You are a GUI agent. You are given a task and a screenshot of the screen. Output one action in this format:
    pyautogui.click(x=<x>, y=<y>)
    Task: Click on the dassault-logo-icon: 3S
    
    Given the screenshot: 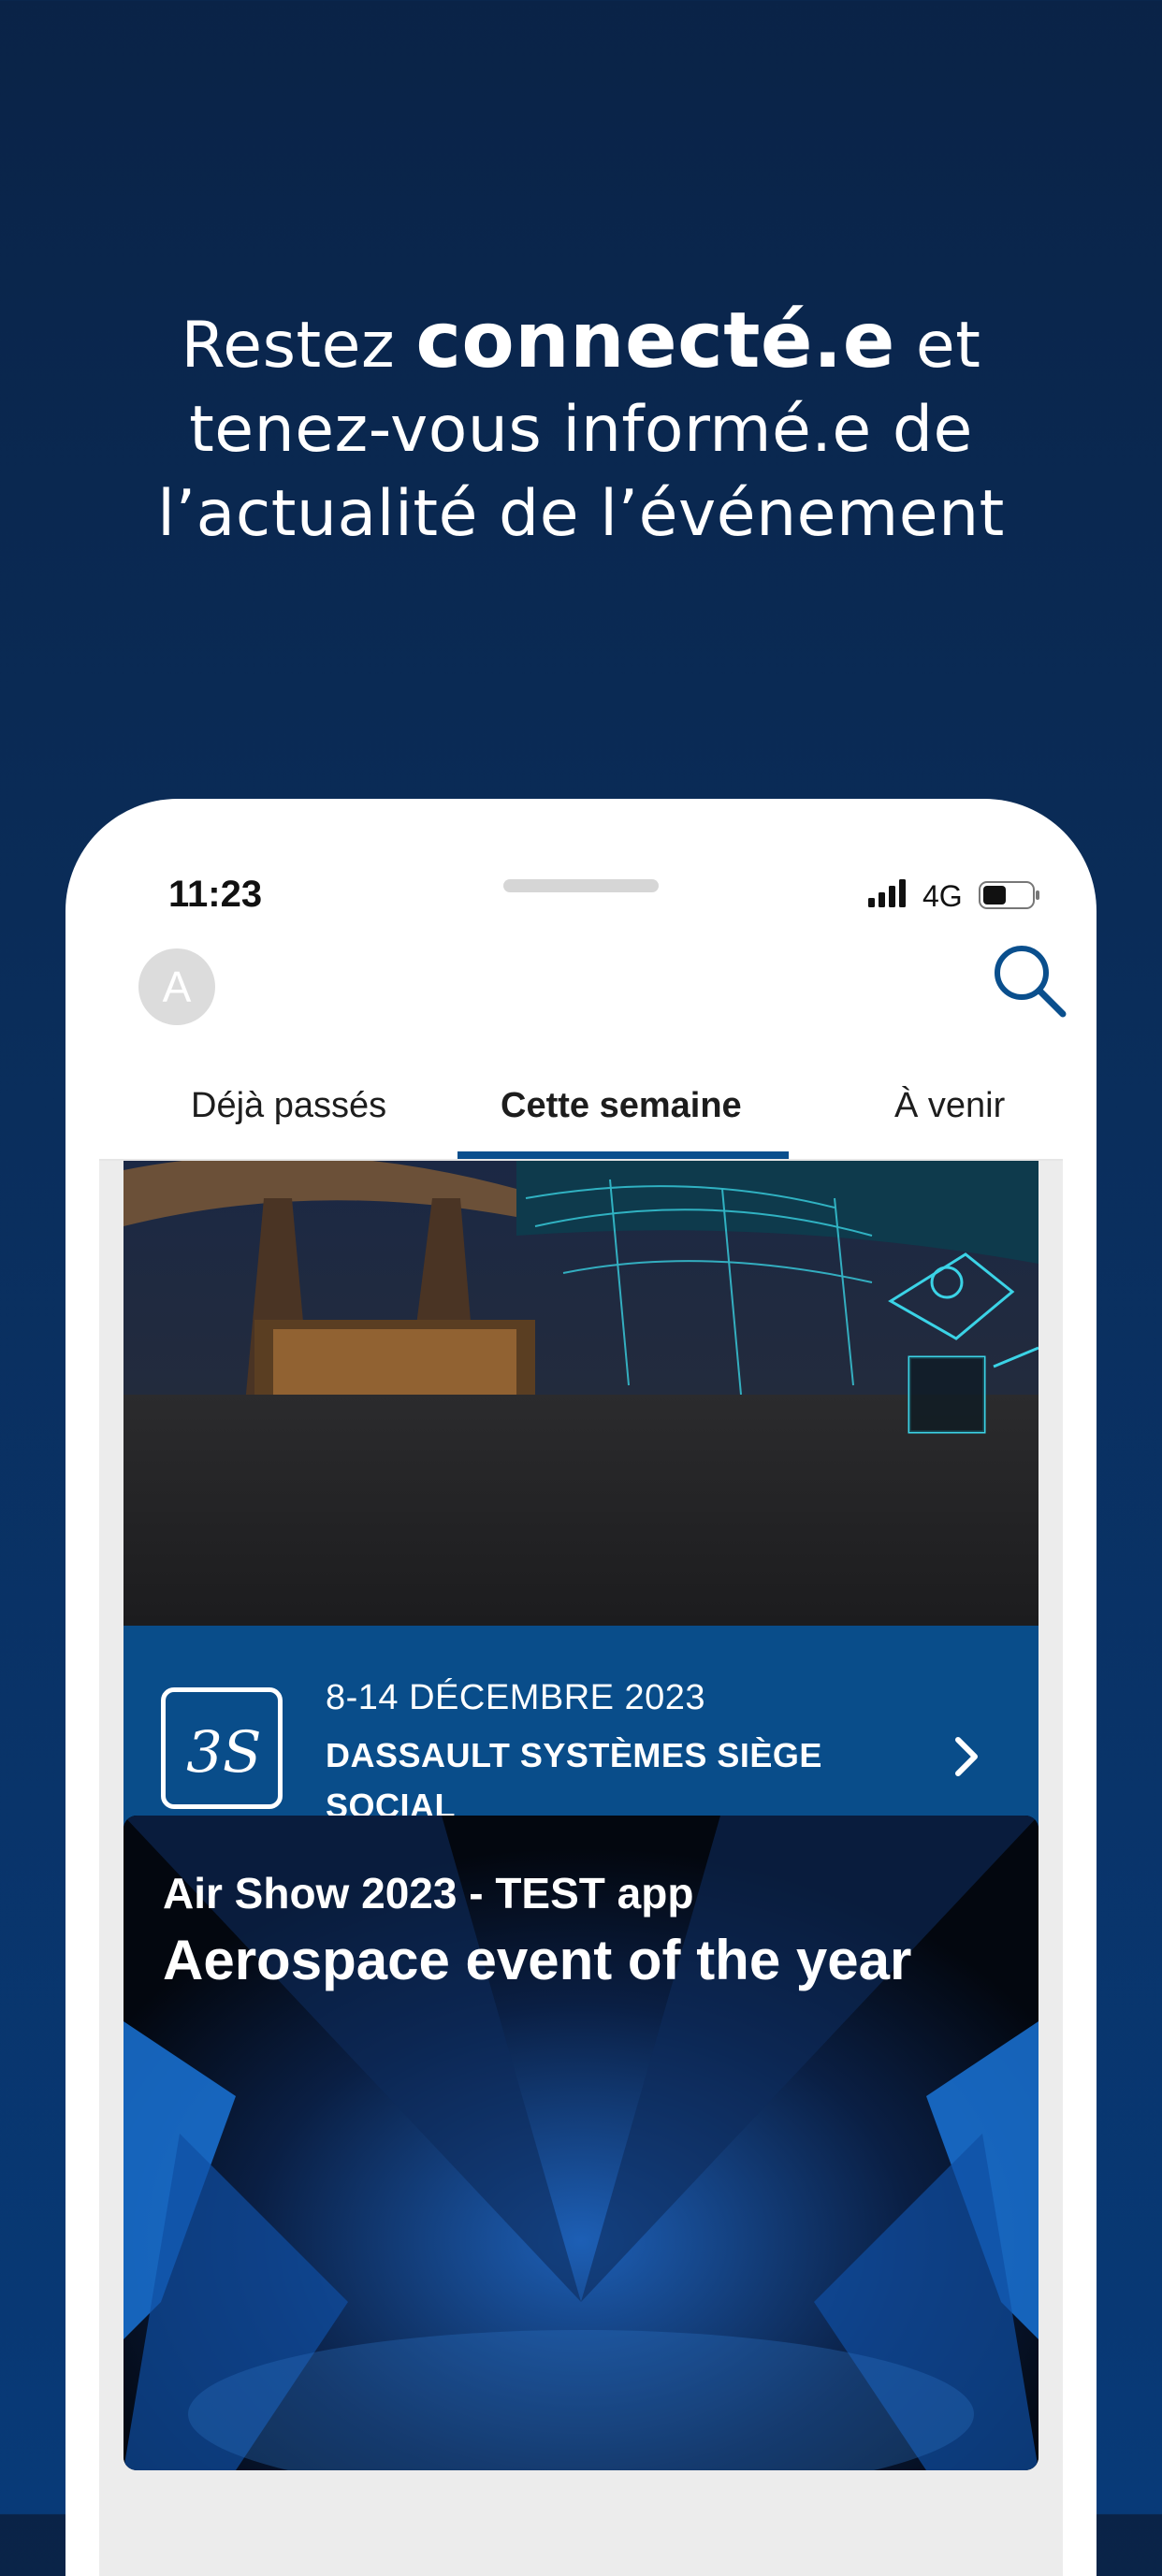 What is the action you would take?
    pyautogui.click(x=222, y=1748)
    